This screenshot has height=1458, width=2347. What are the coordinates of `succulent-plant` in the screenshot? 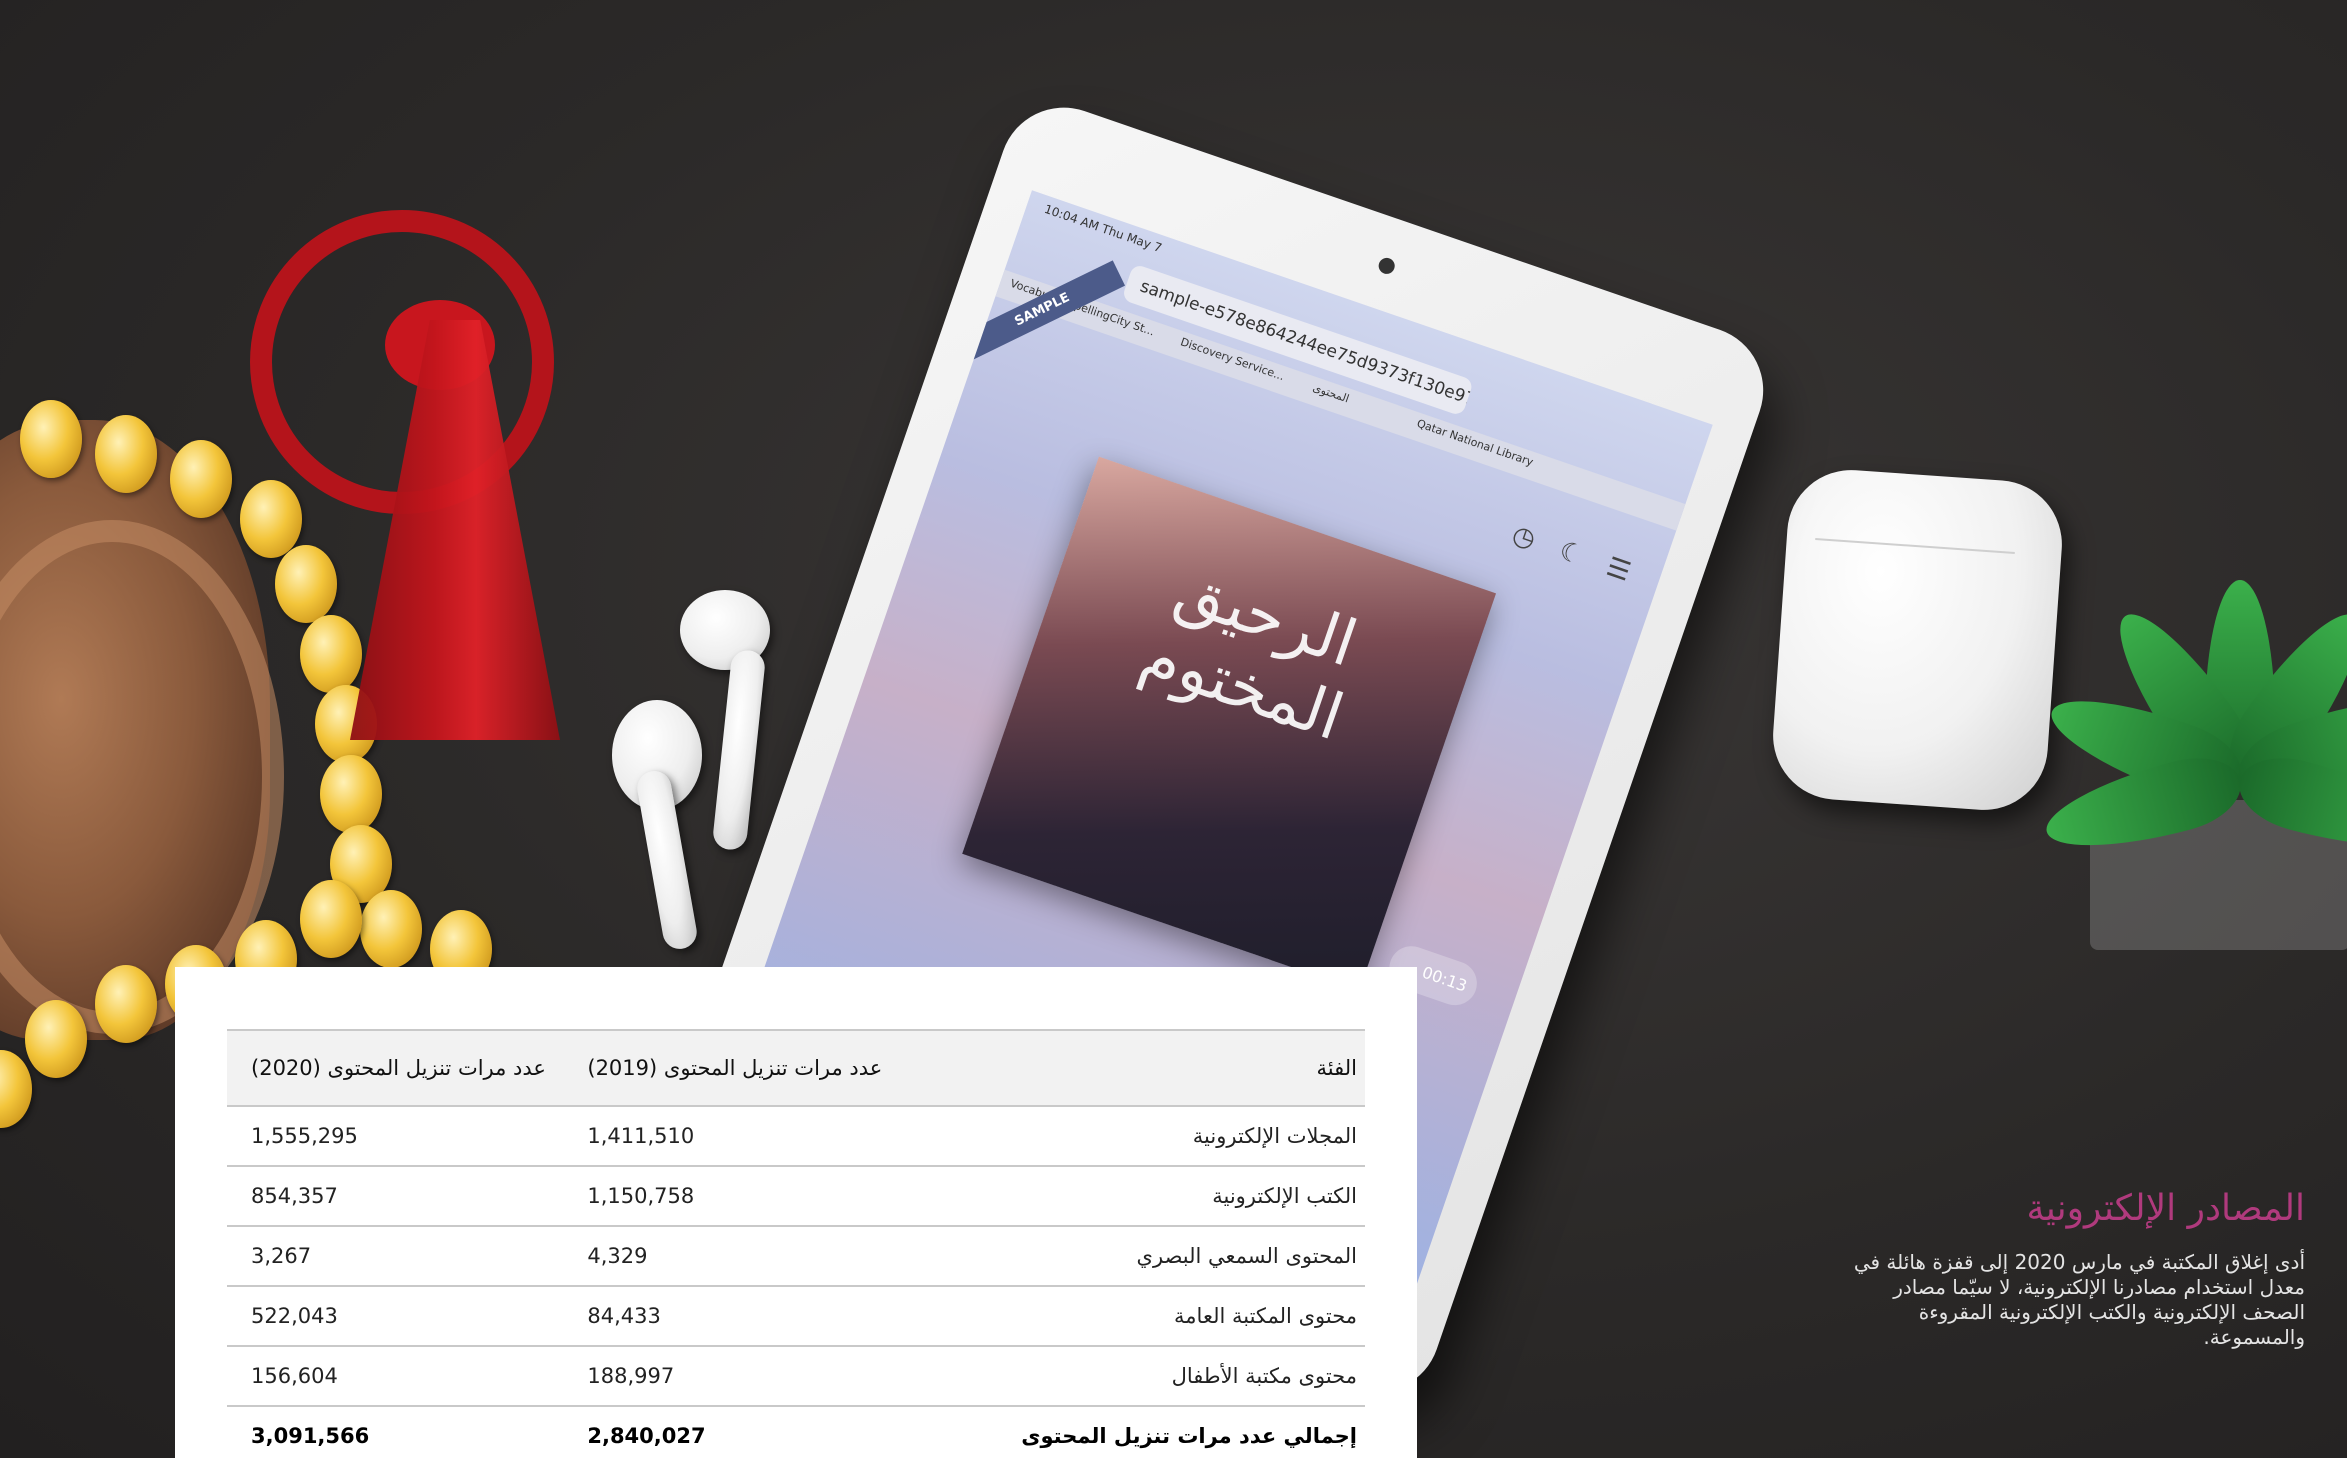 It's located at (2192, 750).